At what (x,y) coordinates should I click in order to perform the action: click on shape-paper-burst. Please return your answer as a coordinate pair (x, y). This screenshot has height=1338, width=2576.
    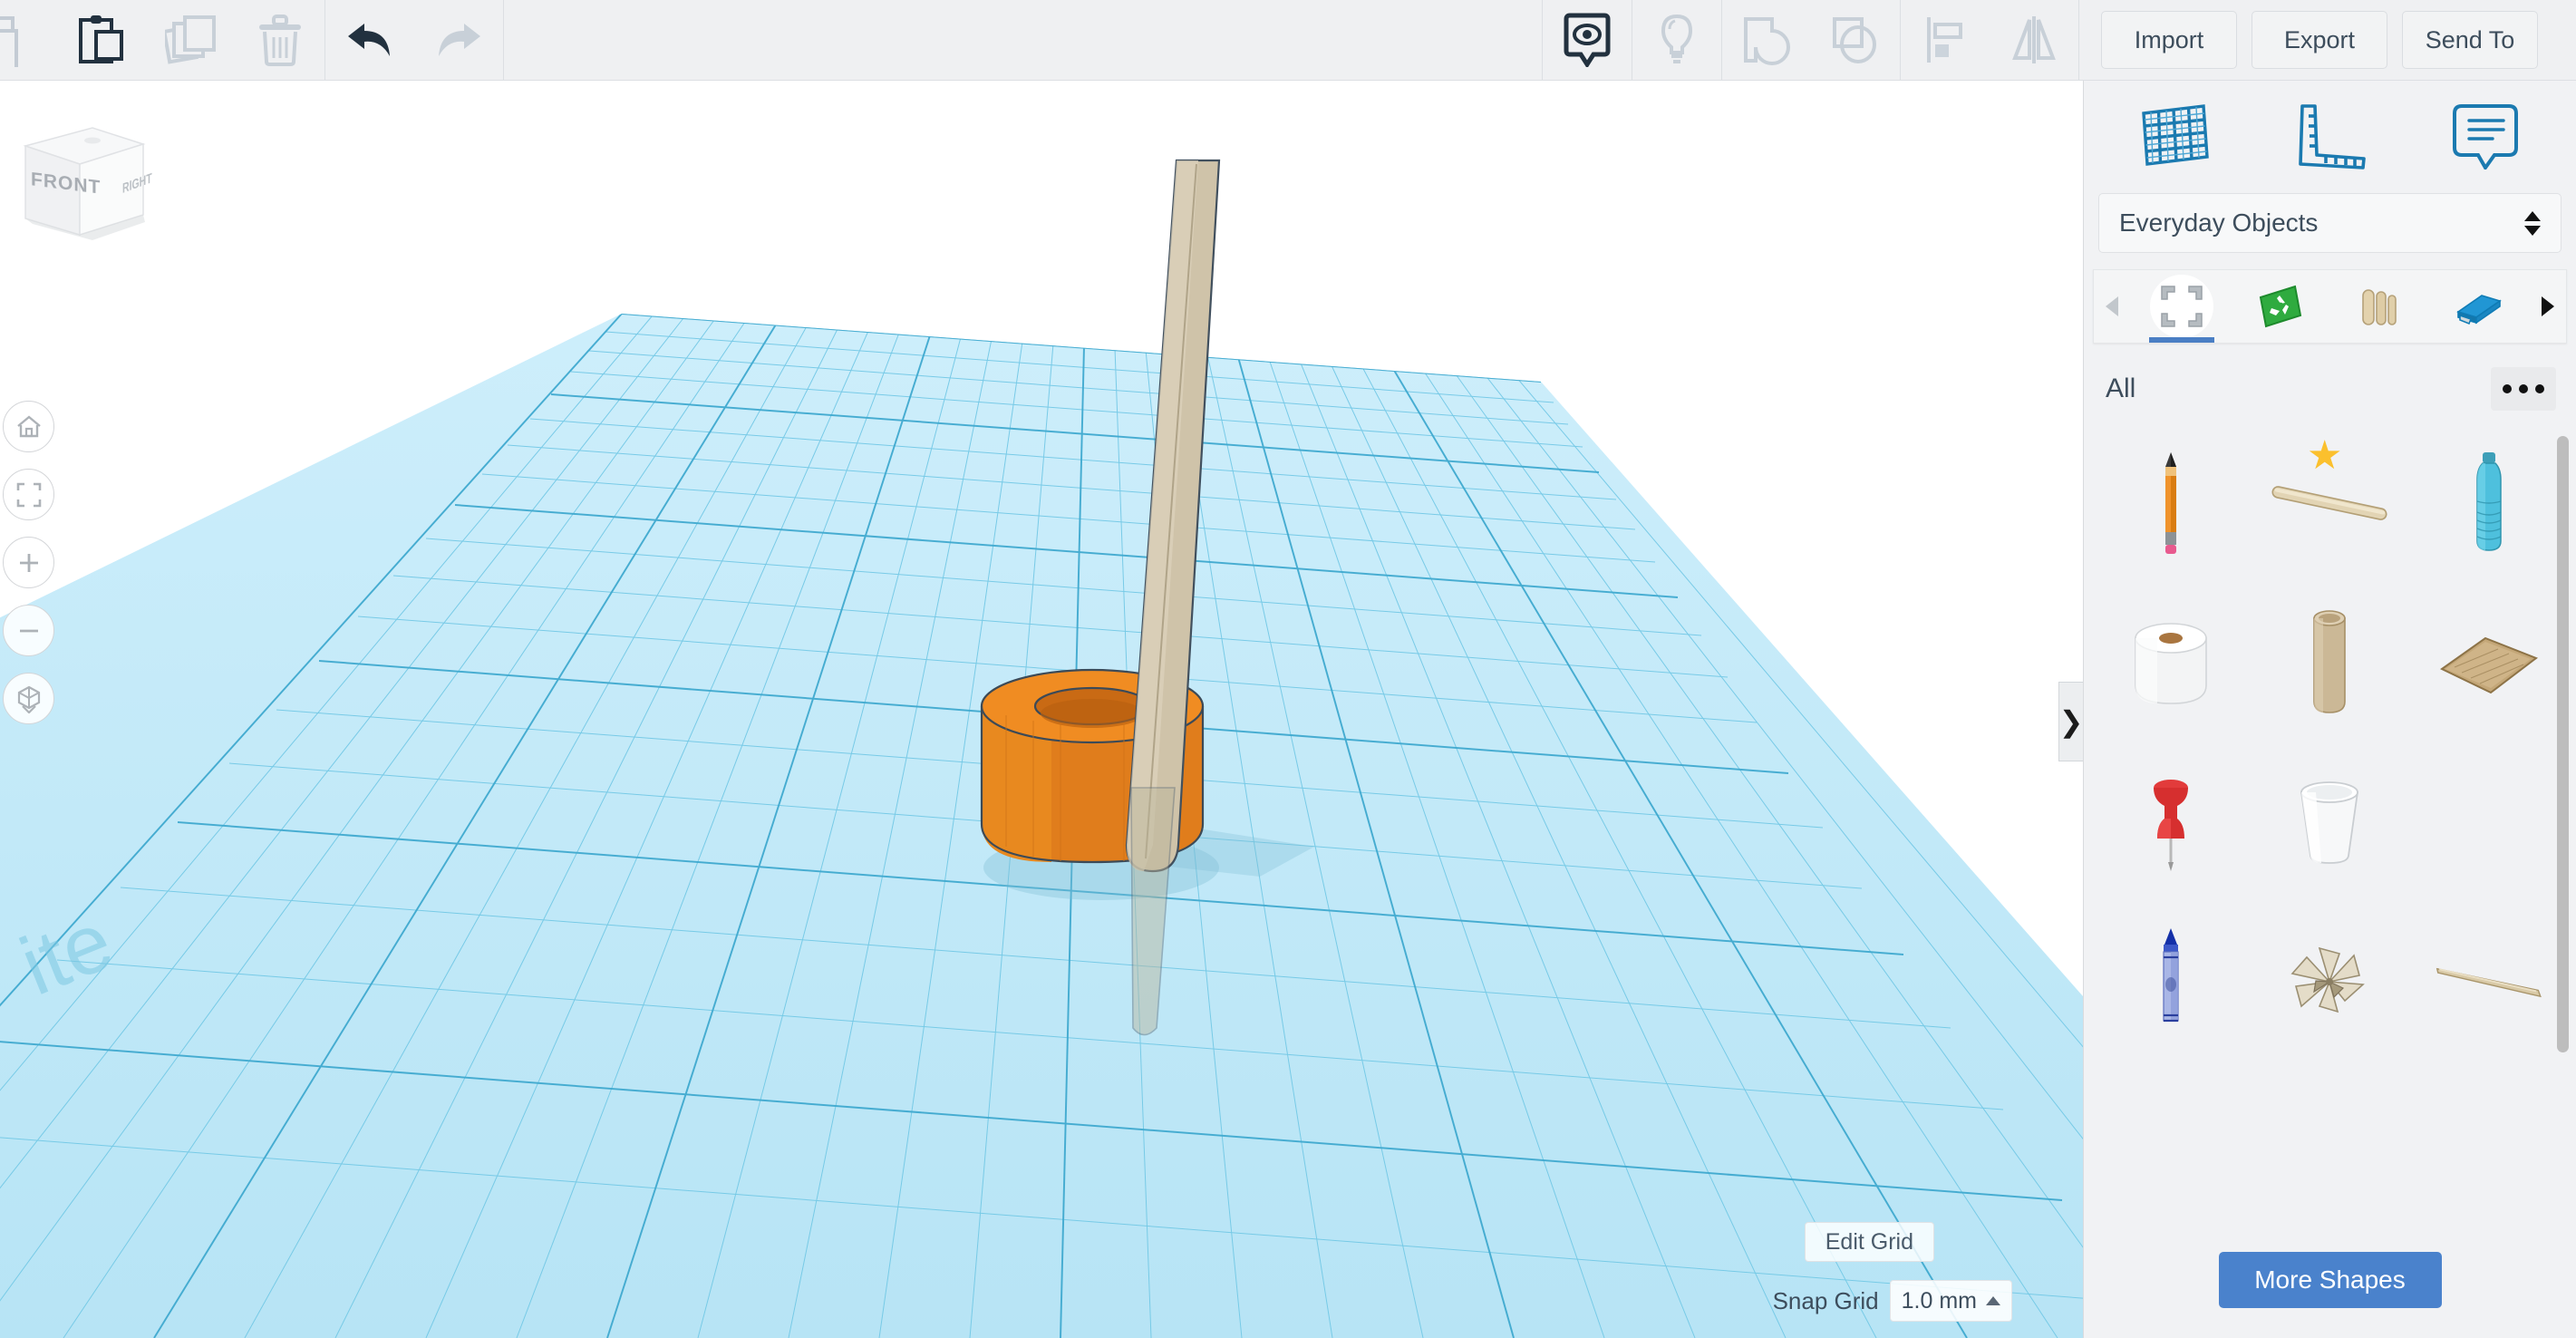
    Looking at the image, I should click on (2330, 982).